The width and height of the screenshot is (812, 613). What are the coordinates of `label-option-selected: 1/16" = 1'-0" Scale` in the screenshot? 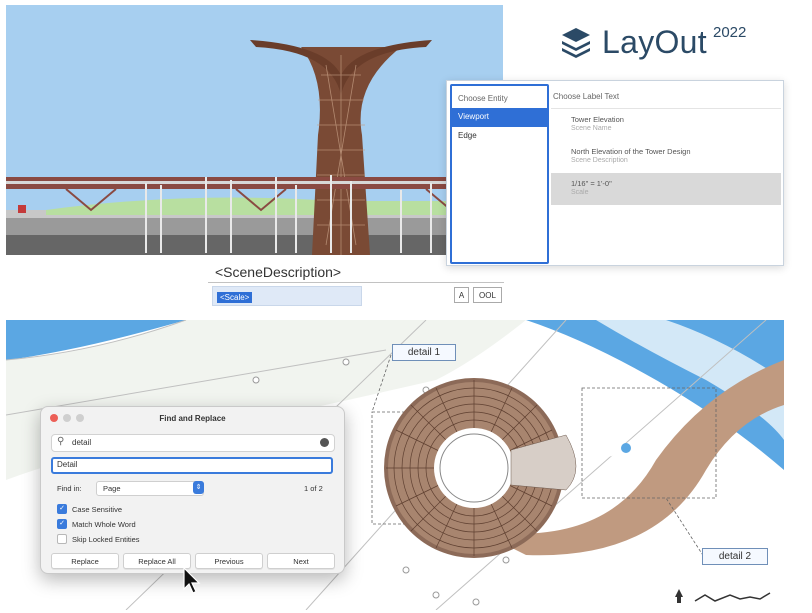 It's located at (666, 189).